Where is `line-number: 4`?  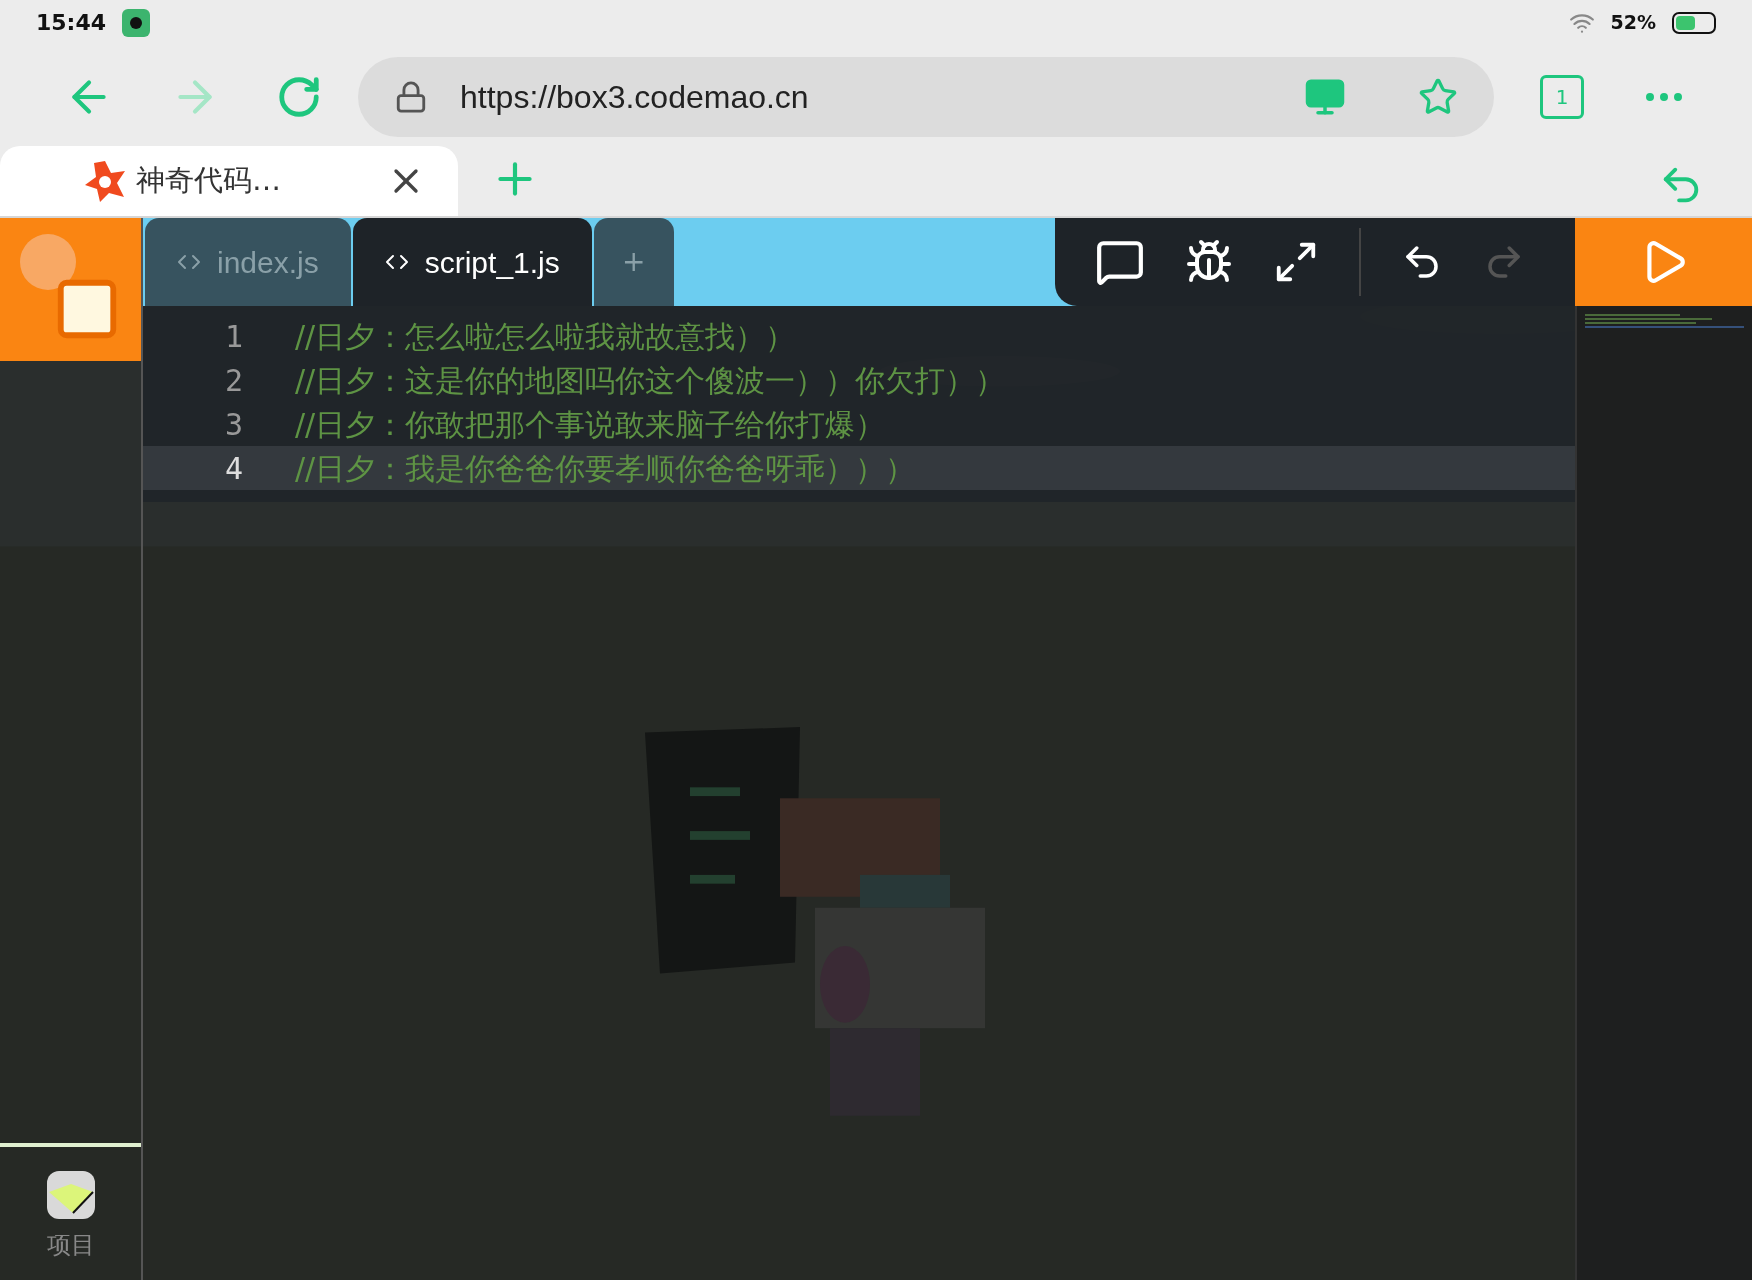
line-number: 4 is located at coordinates (233, 468).